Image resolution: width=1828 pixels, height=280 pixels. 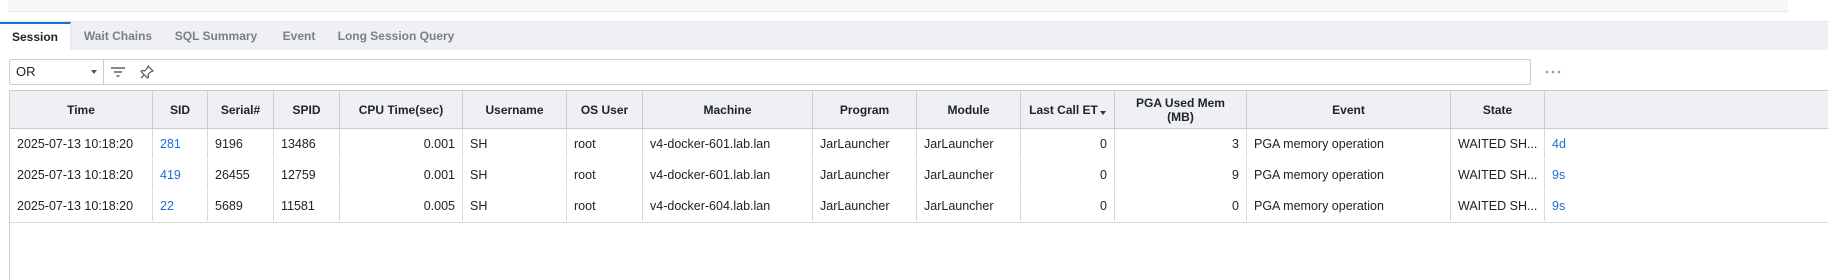 I want to click on cell-sid-link: 22, so click(x=180, y=206).